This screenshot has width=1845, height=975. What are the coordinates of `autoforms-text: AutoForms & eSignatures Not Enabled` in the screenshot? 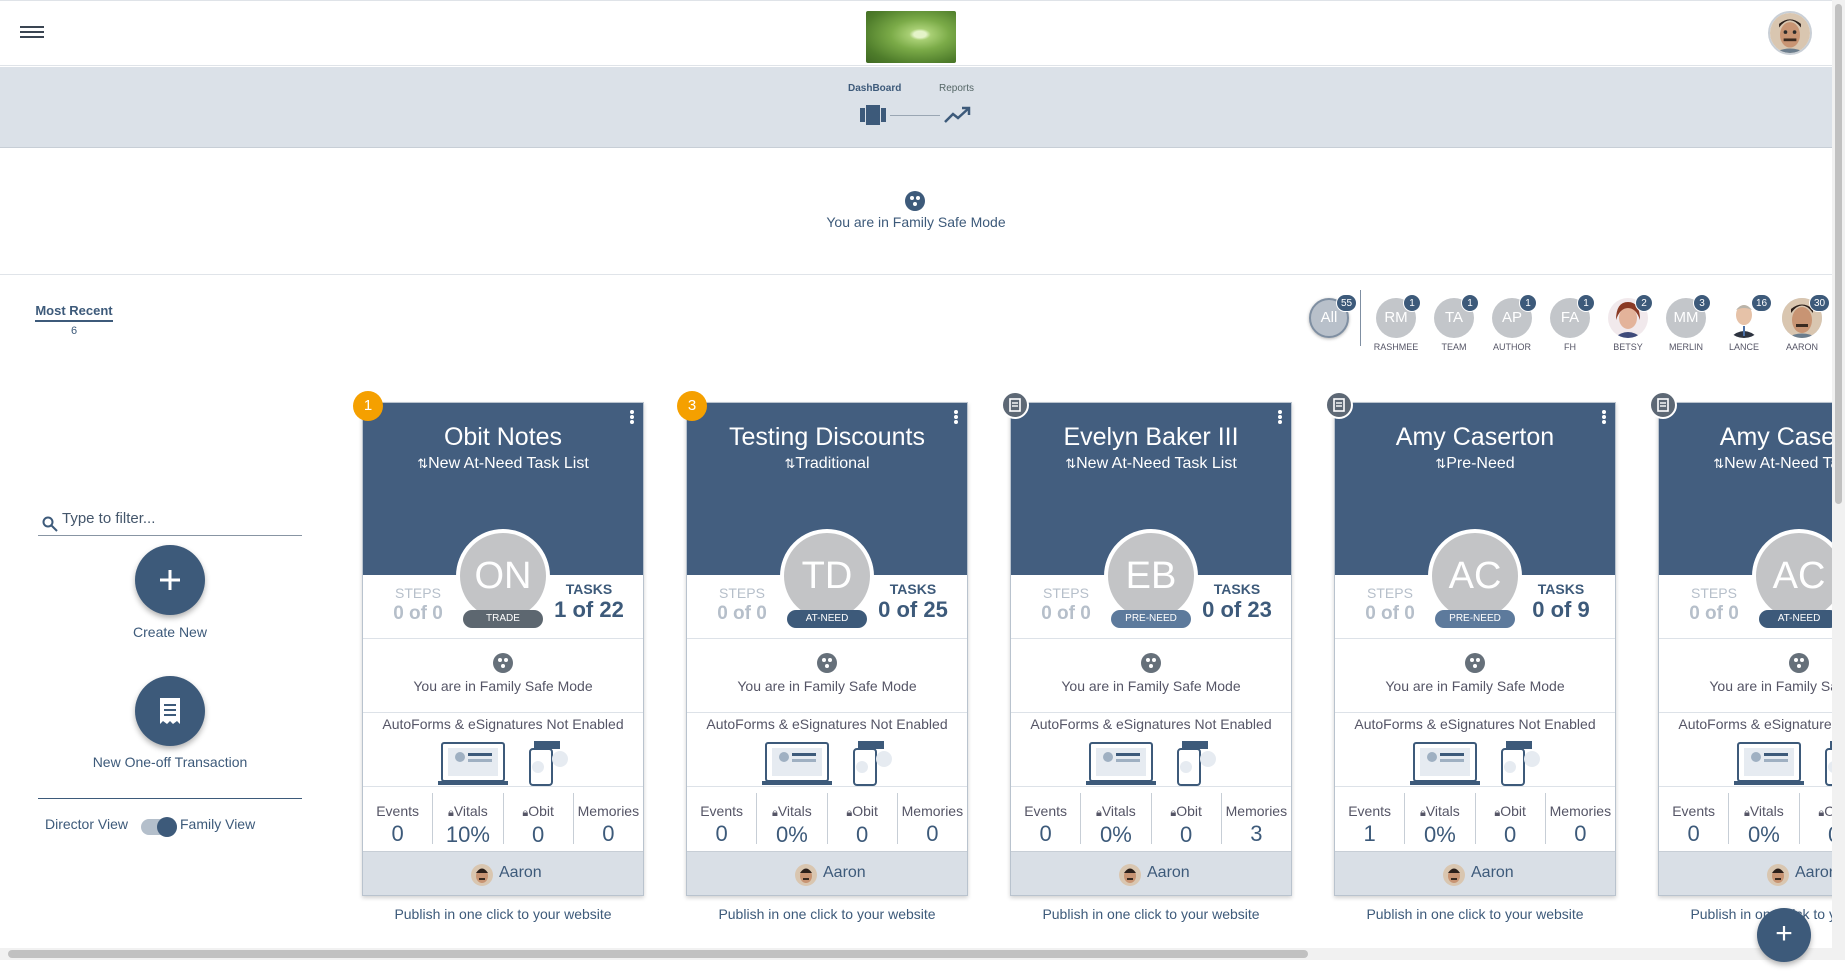 It's located at (1151, 724).